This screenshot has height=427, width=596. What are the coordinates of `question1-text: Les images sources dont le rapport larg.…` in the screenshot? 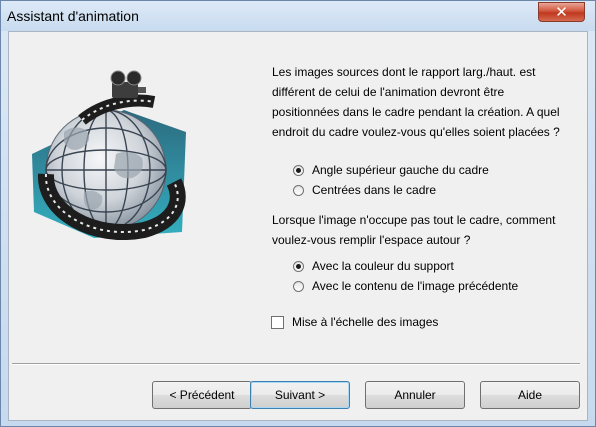 It's located at (416, 102).